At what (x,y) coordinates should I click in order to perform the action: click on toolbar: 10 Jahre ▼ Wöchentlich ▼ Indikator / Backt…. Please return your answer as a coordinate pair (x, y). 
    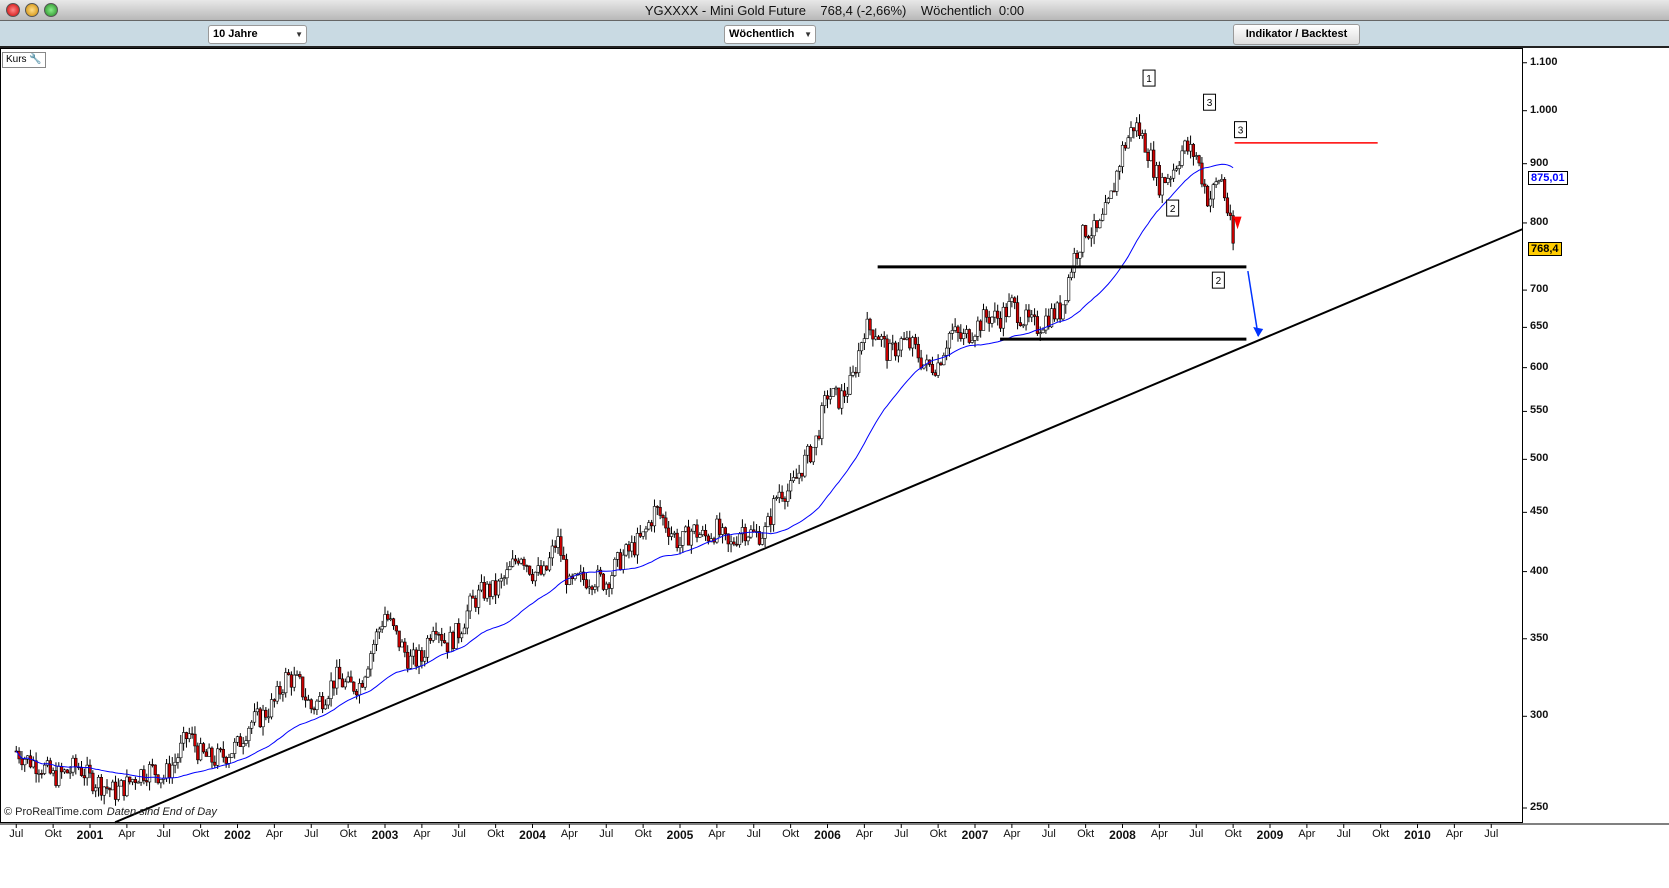
    Looking at the image, I should click on (834, 34).